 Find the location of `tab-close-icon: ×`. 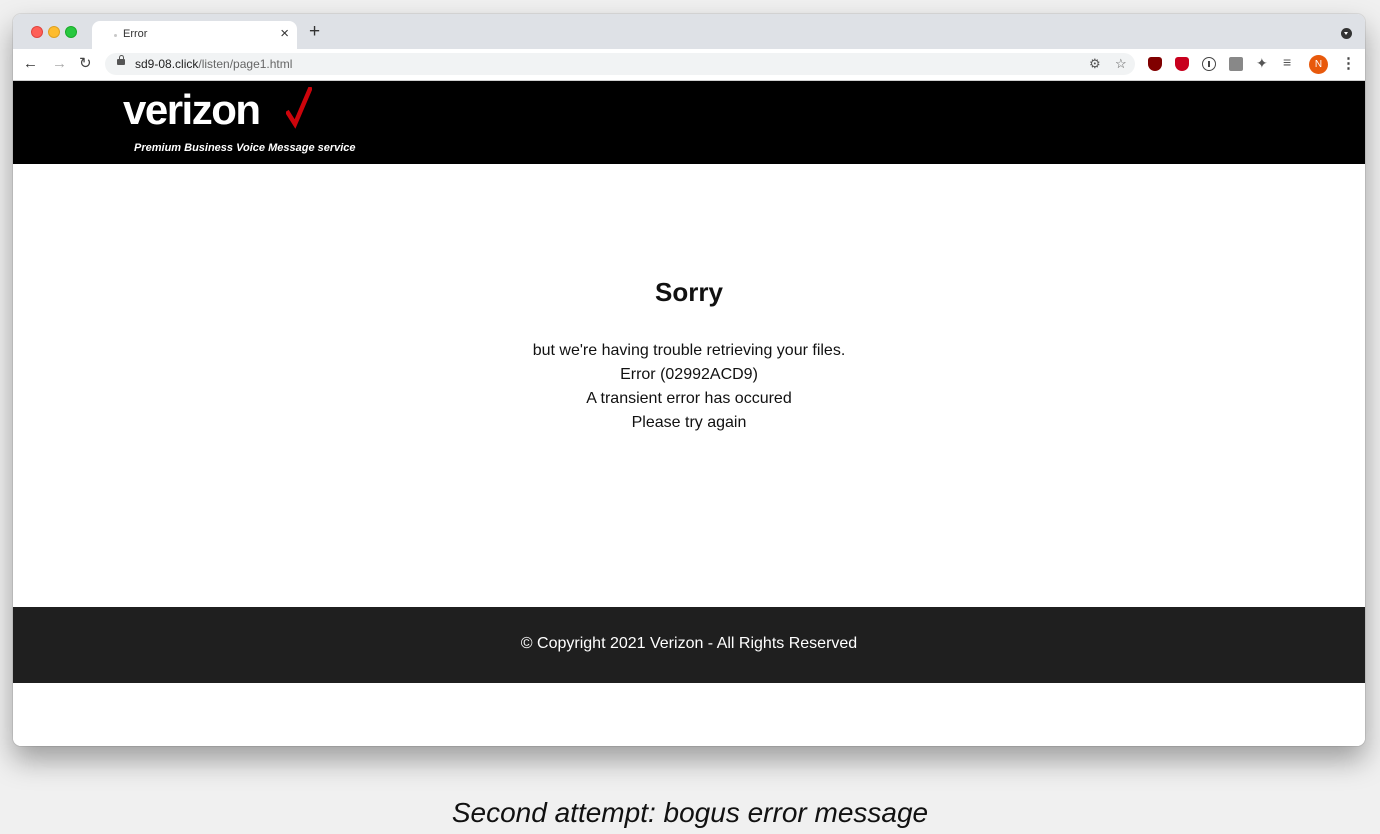

tab-close-icon: × is located at coordinates (284, 34).